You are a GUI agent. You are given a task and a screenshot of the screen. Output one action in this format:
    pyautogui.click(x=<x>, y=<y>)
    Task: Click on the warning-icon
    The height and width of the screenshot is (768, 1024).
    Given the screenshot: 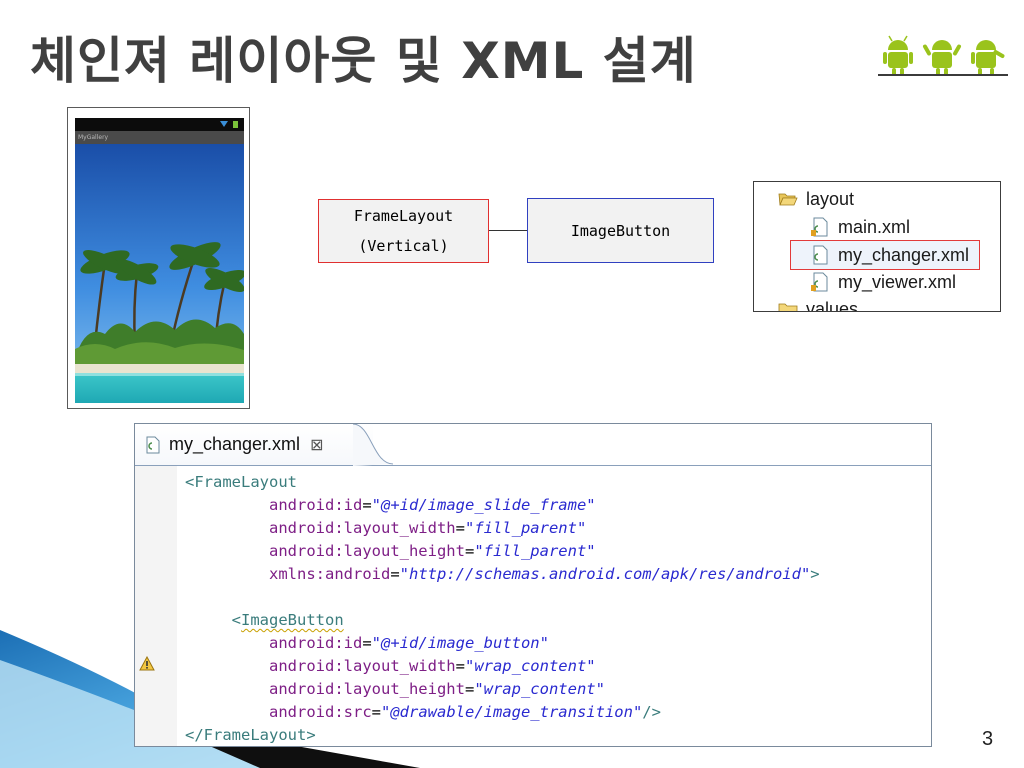 What is the action you would take?
    pyautogui.click(x=147, y=664)
    